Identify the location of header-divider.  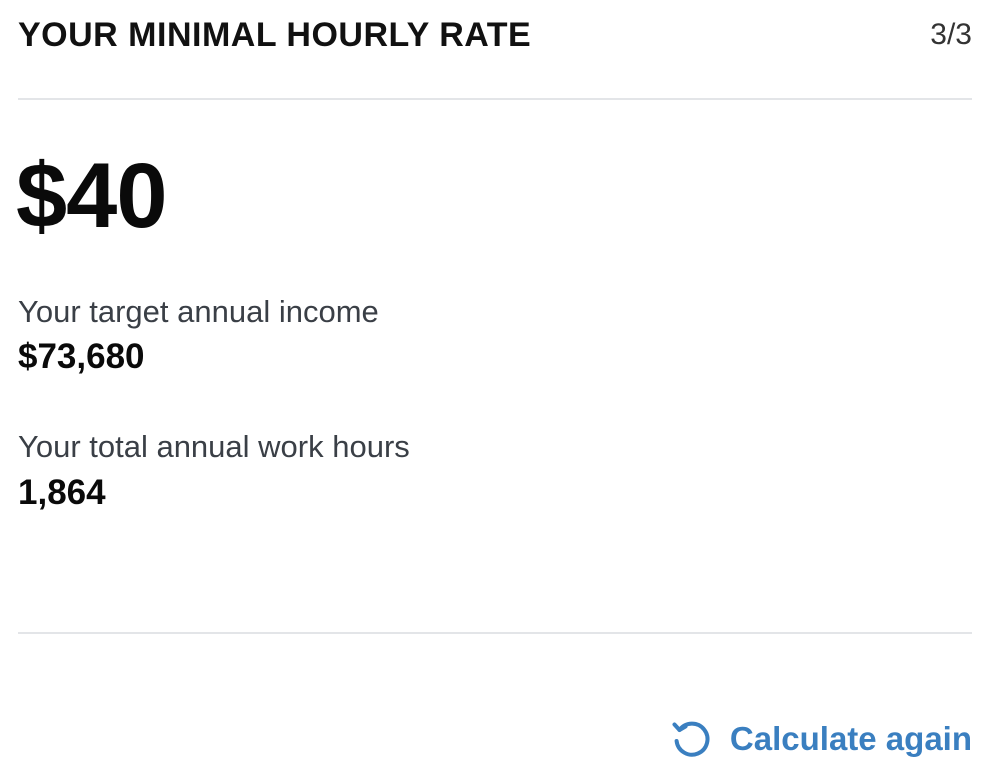
(495, 99).